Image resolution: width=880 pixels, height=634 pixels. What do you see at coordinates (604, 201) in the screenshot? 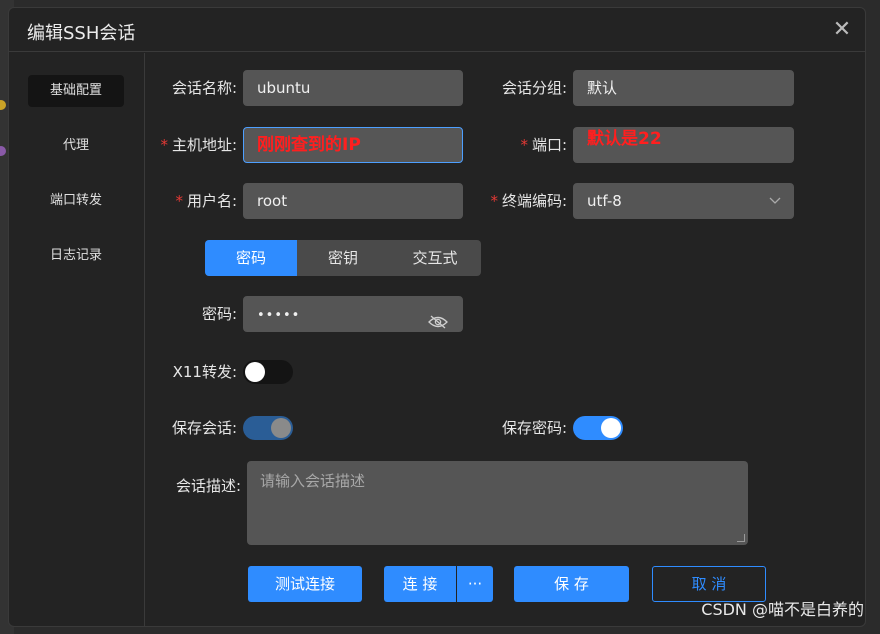
I see `encoding-select-value: utf-8` at bounding box center [604, 201].